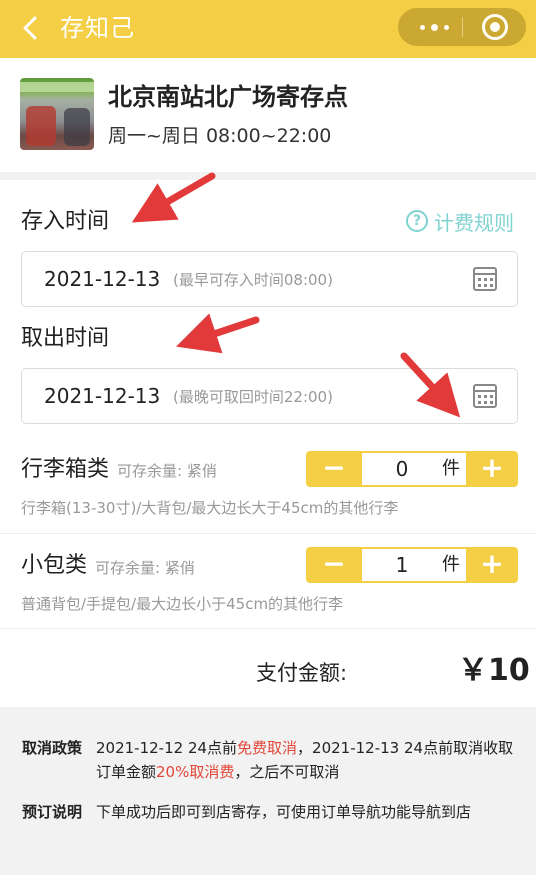  I want to click on top-bar: 存知己, so click(268, 29).